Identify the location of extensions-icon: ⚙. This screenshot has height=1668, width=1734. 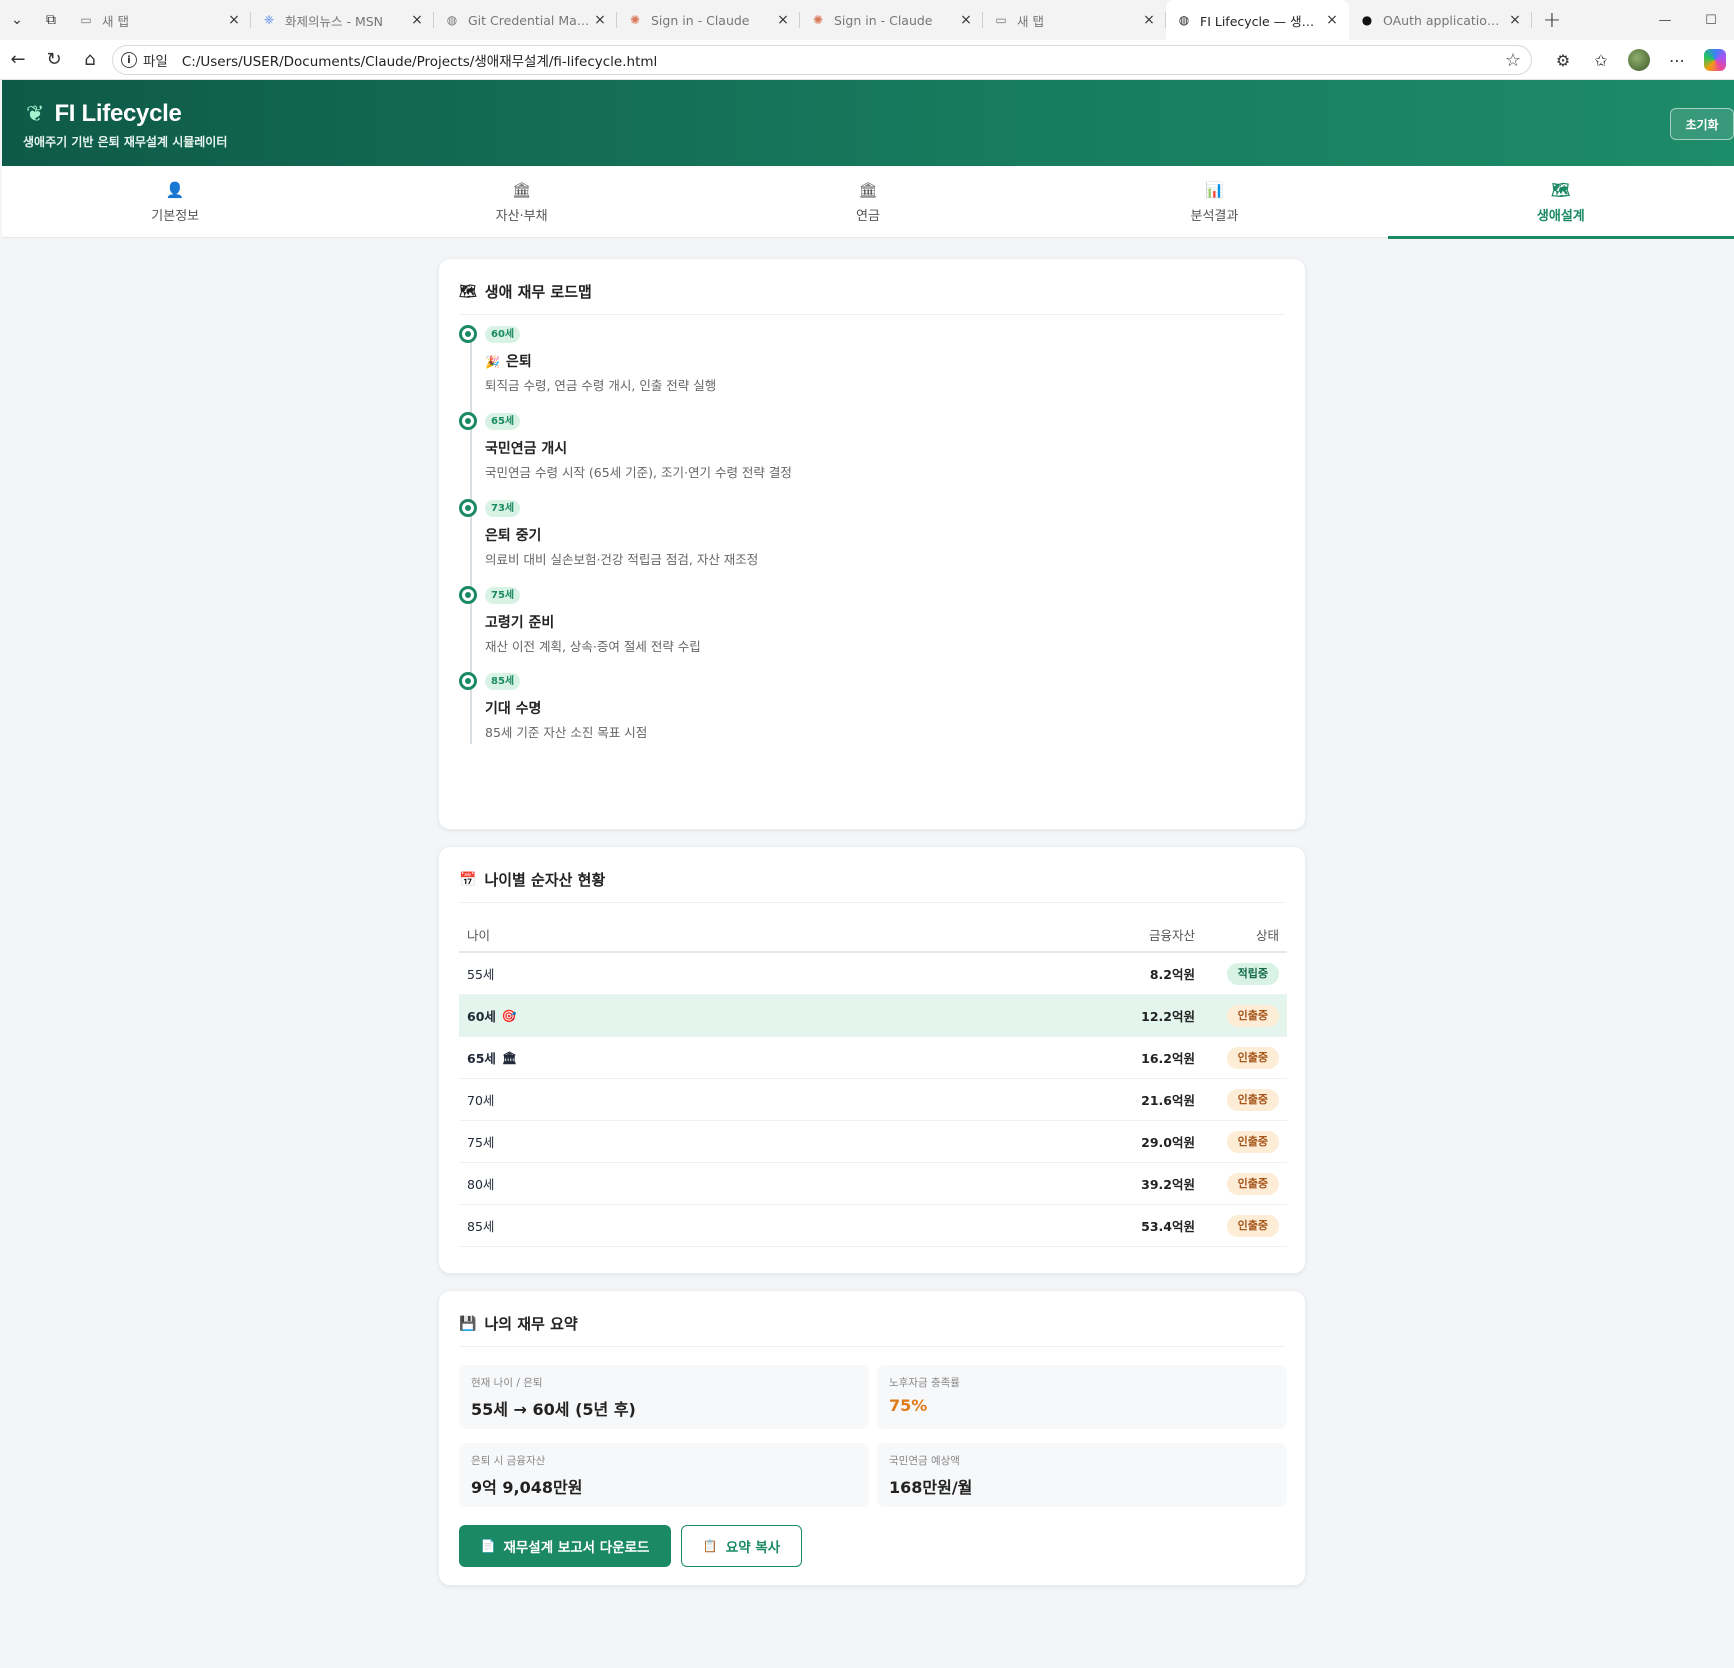
(1563, 60).